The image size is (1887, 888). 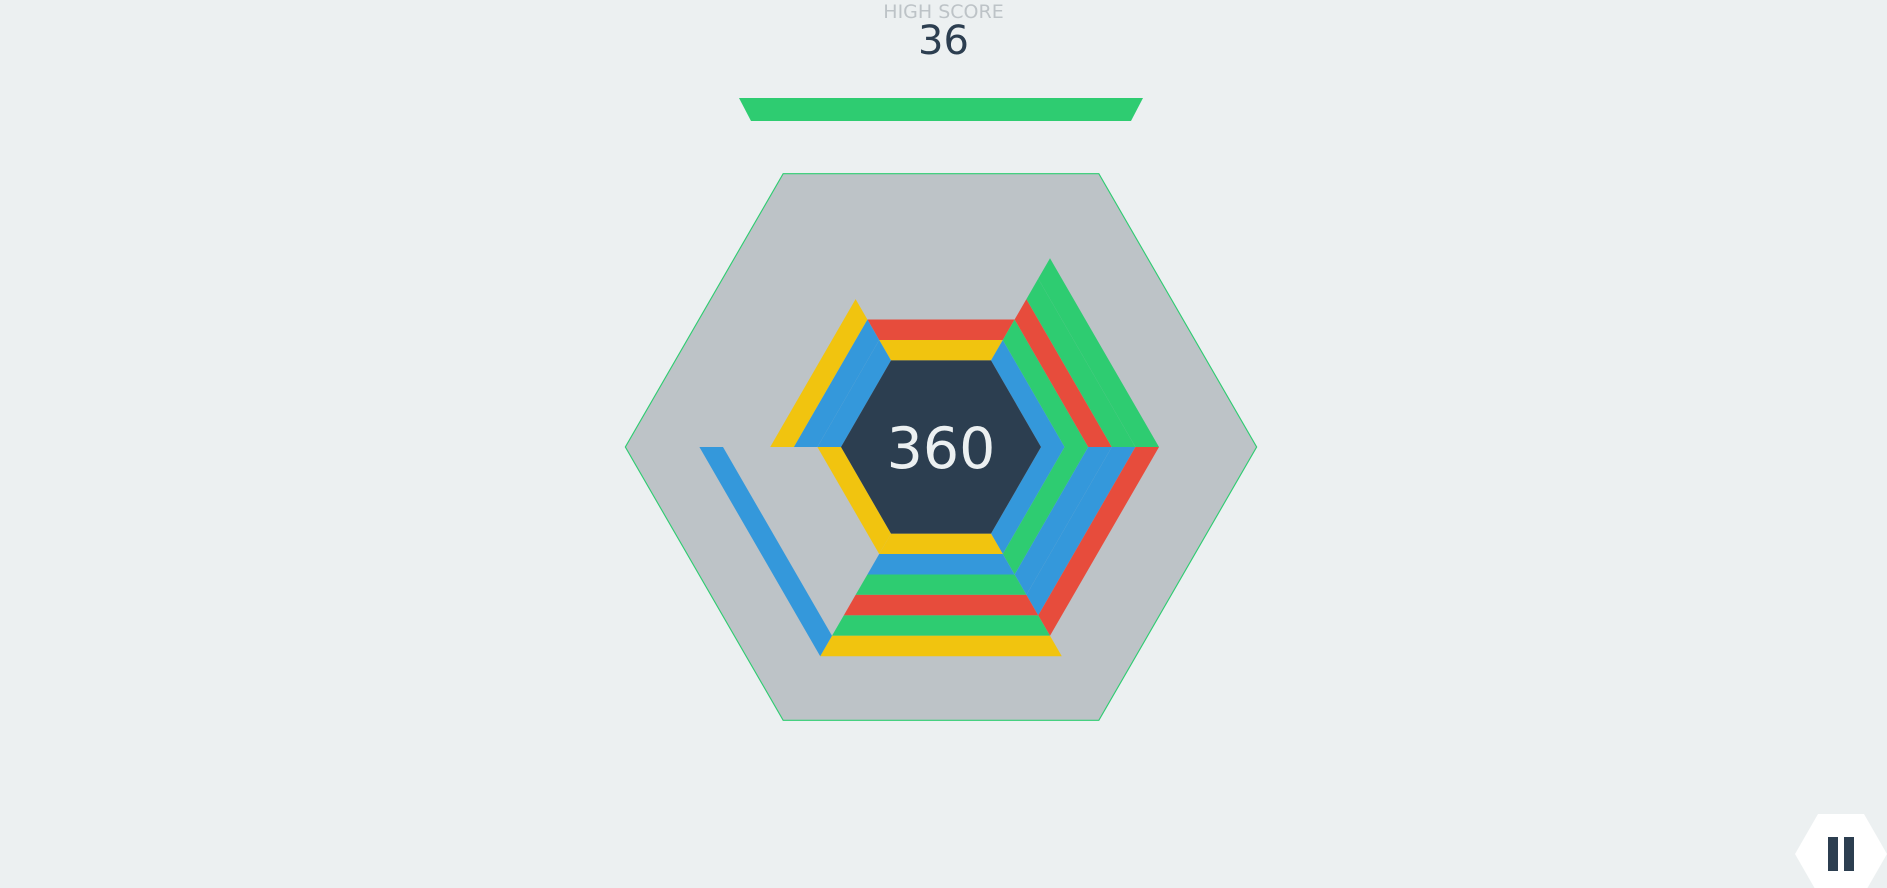 What do you see at coordinates (941, 449) in the screenshot?
I see `score-display: 360` at bounding box center [941, 449].